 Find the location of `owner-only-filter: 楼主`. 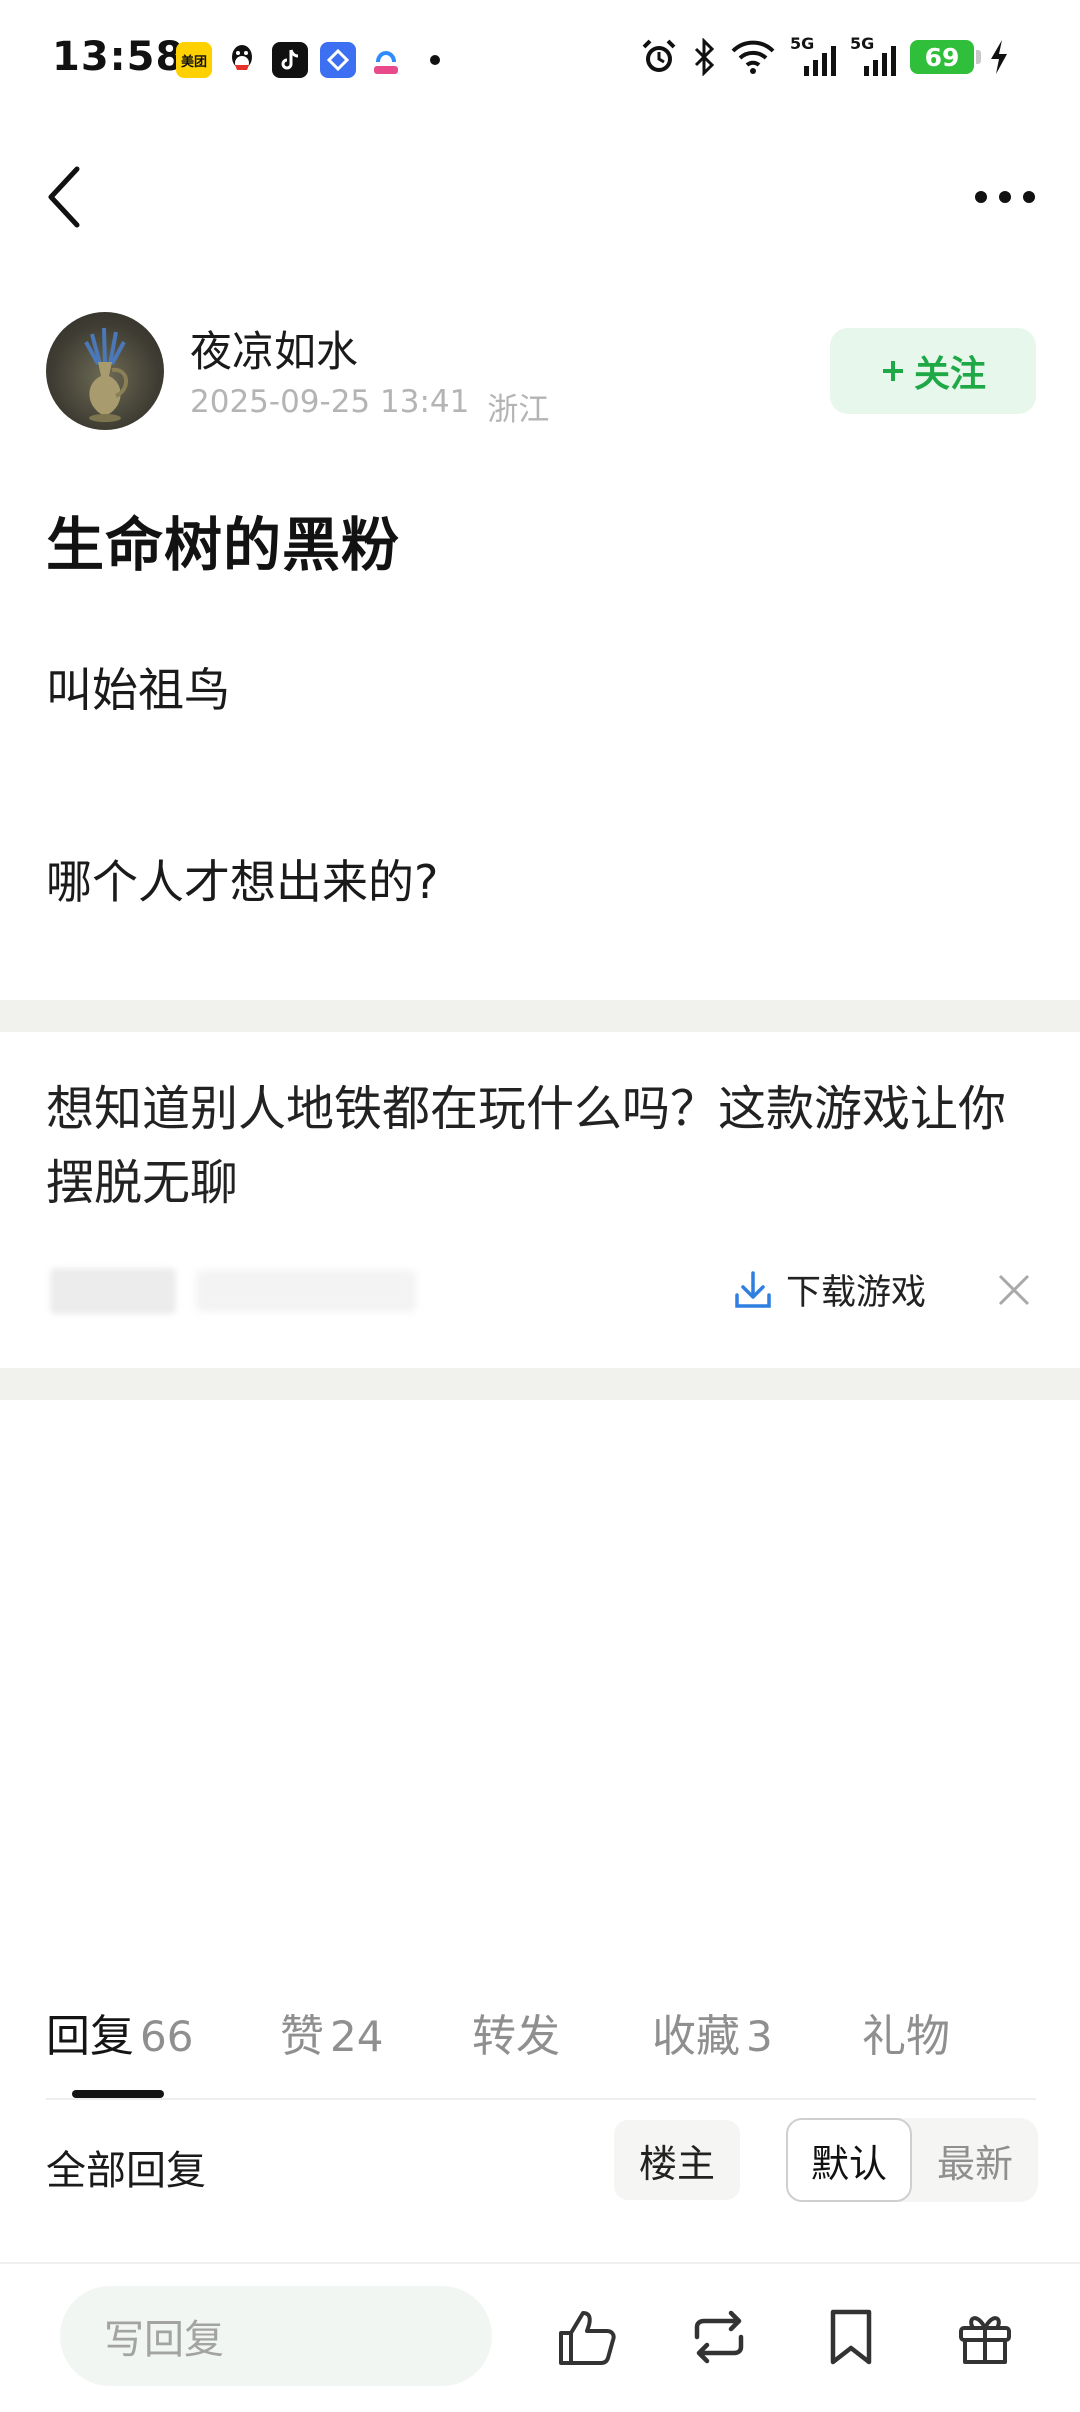

owner-only-filter: 楼主 is located at coordinates (677, 2160).